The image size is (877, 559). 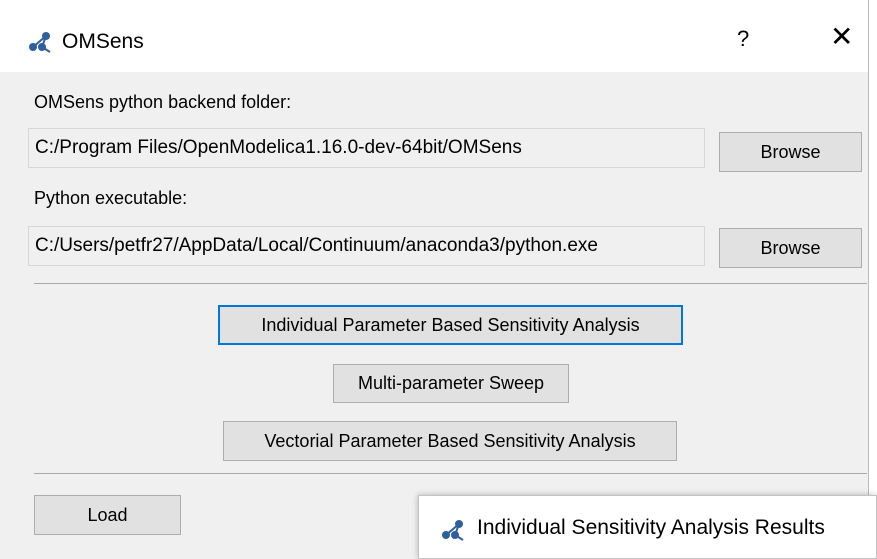 I want to click on title-bar: OMSens ? ✕, so click(x=434, y=36).